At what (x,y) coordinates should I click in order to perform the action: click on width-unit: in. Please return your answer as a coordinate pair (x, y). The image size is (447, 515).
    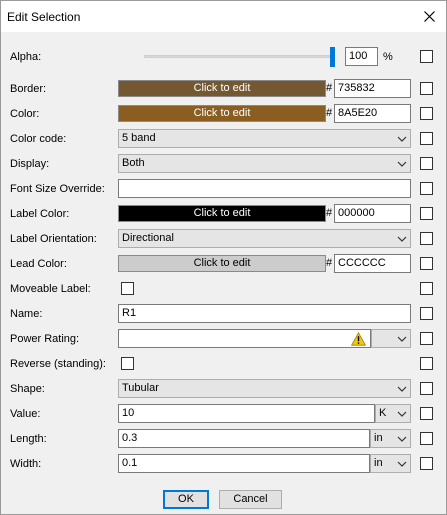
    Looking at the image, I should click on (378, 463).